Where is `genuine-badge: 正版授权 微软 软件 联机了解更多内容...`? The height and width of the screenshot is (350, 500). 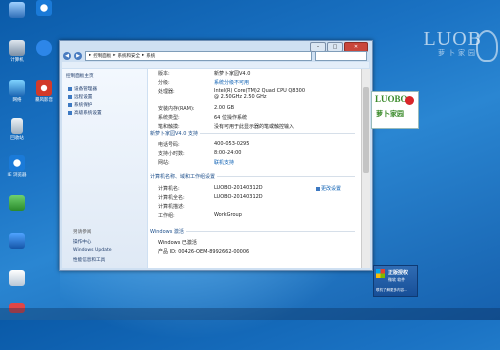 genuine-badge: 正版授权 微软 软件 联机了解更多内容... is located at coordinates (395, 281).